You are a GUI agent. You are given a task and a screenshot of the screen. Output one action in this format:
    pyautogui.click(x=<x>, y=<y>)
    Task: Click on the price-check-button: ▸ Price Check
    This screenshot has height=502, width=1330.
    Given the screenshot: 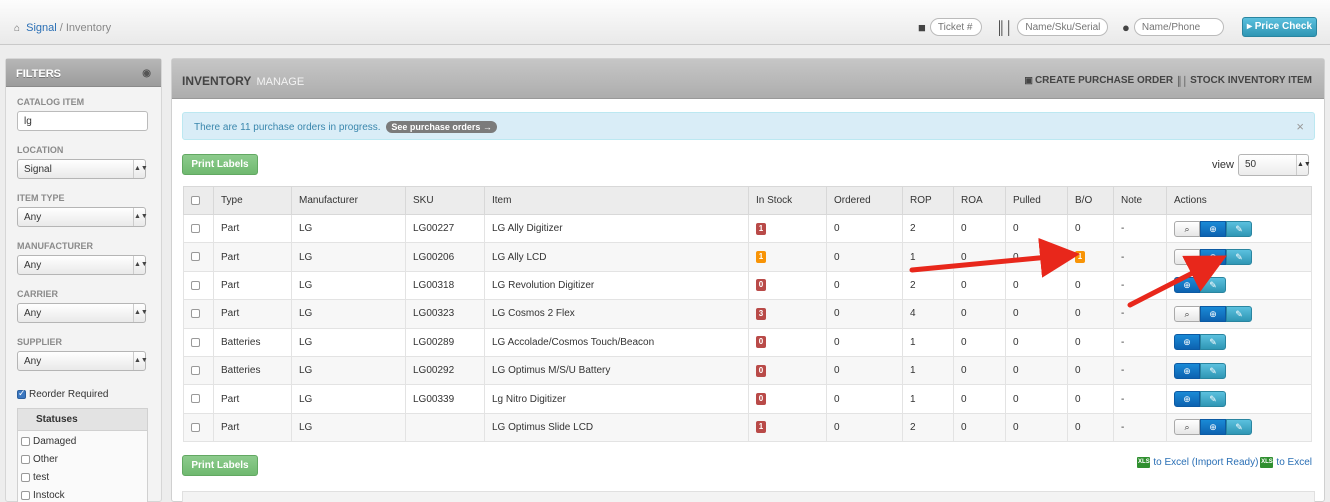 What is the action you would take?
    pyautogui.click(x=1279, y=27)
    